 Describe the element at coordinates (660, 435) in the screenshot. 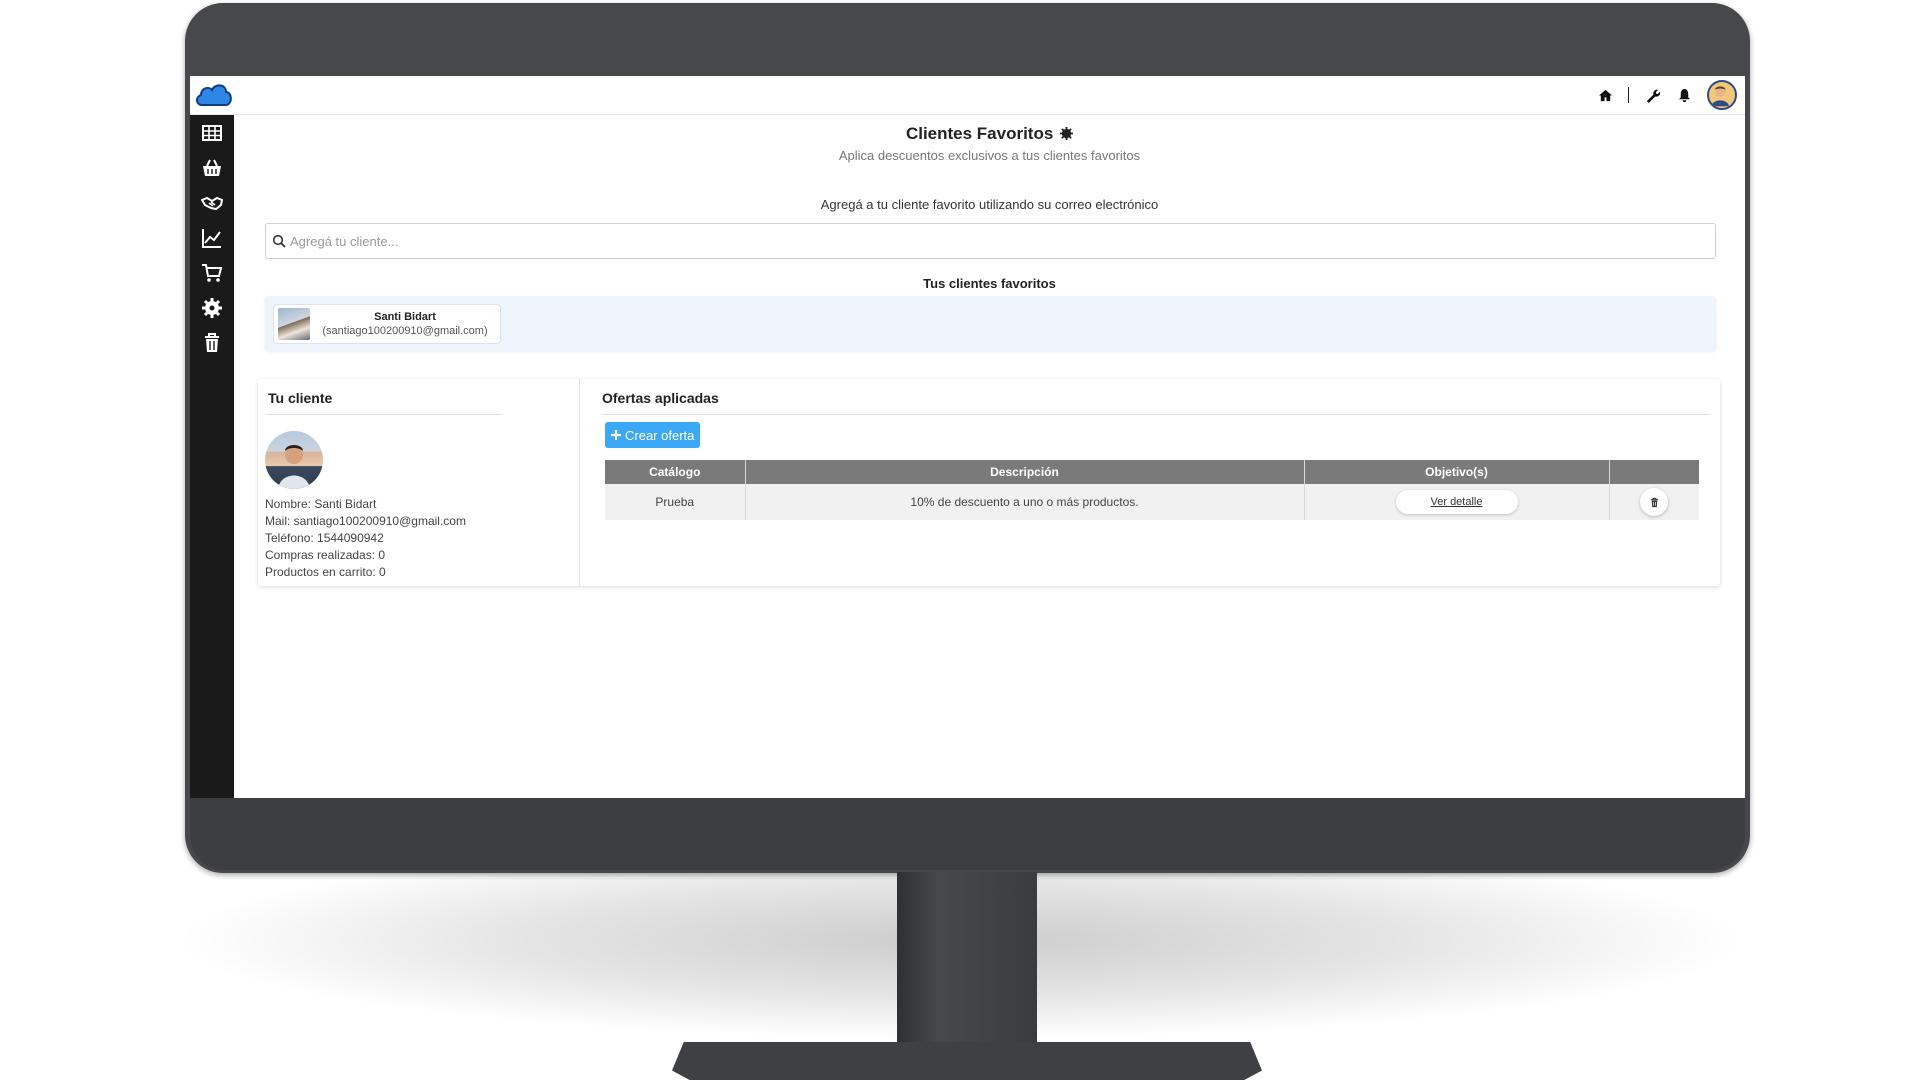

I see `create-offer-label: Crear oferta` at that location.